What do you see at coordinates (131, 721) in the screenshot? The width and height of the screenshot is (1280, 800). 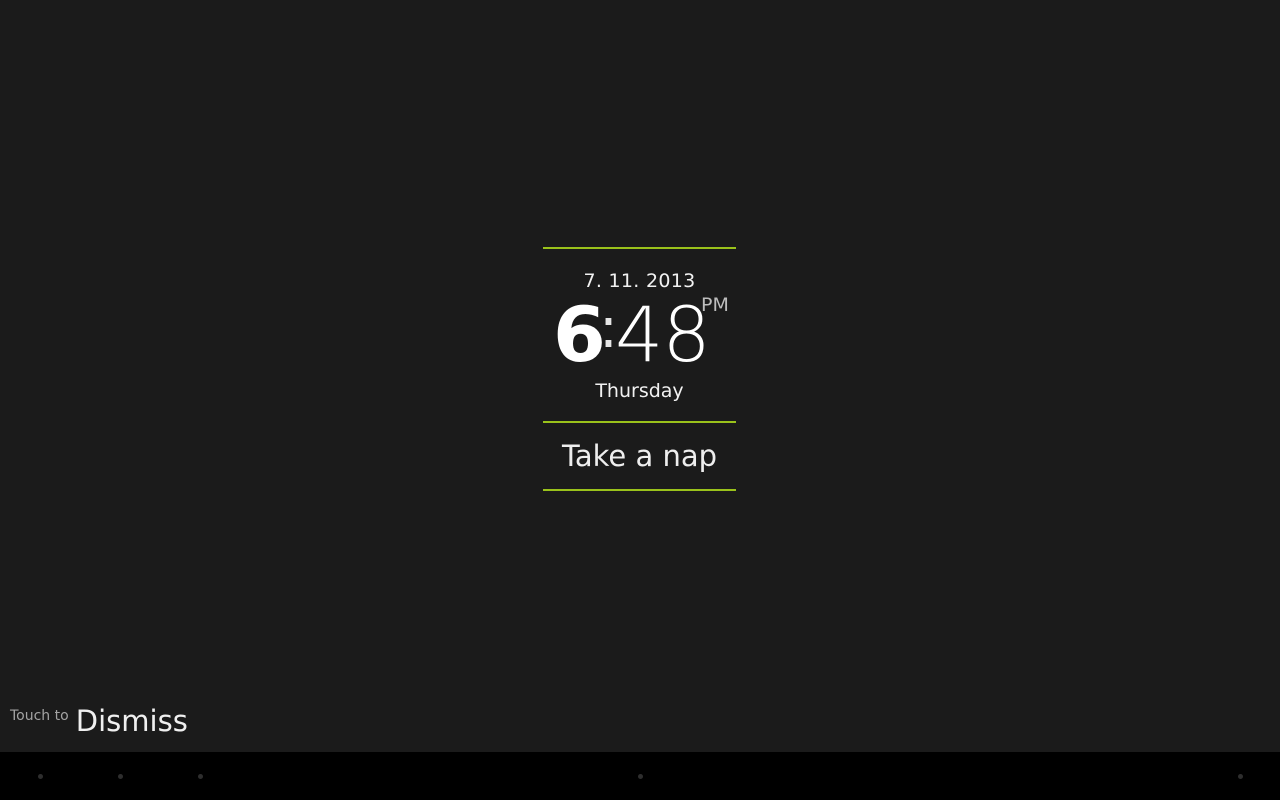 I see `dismiss-label: Dismiss` at bounding box center [131, 721].